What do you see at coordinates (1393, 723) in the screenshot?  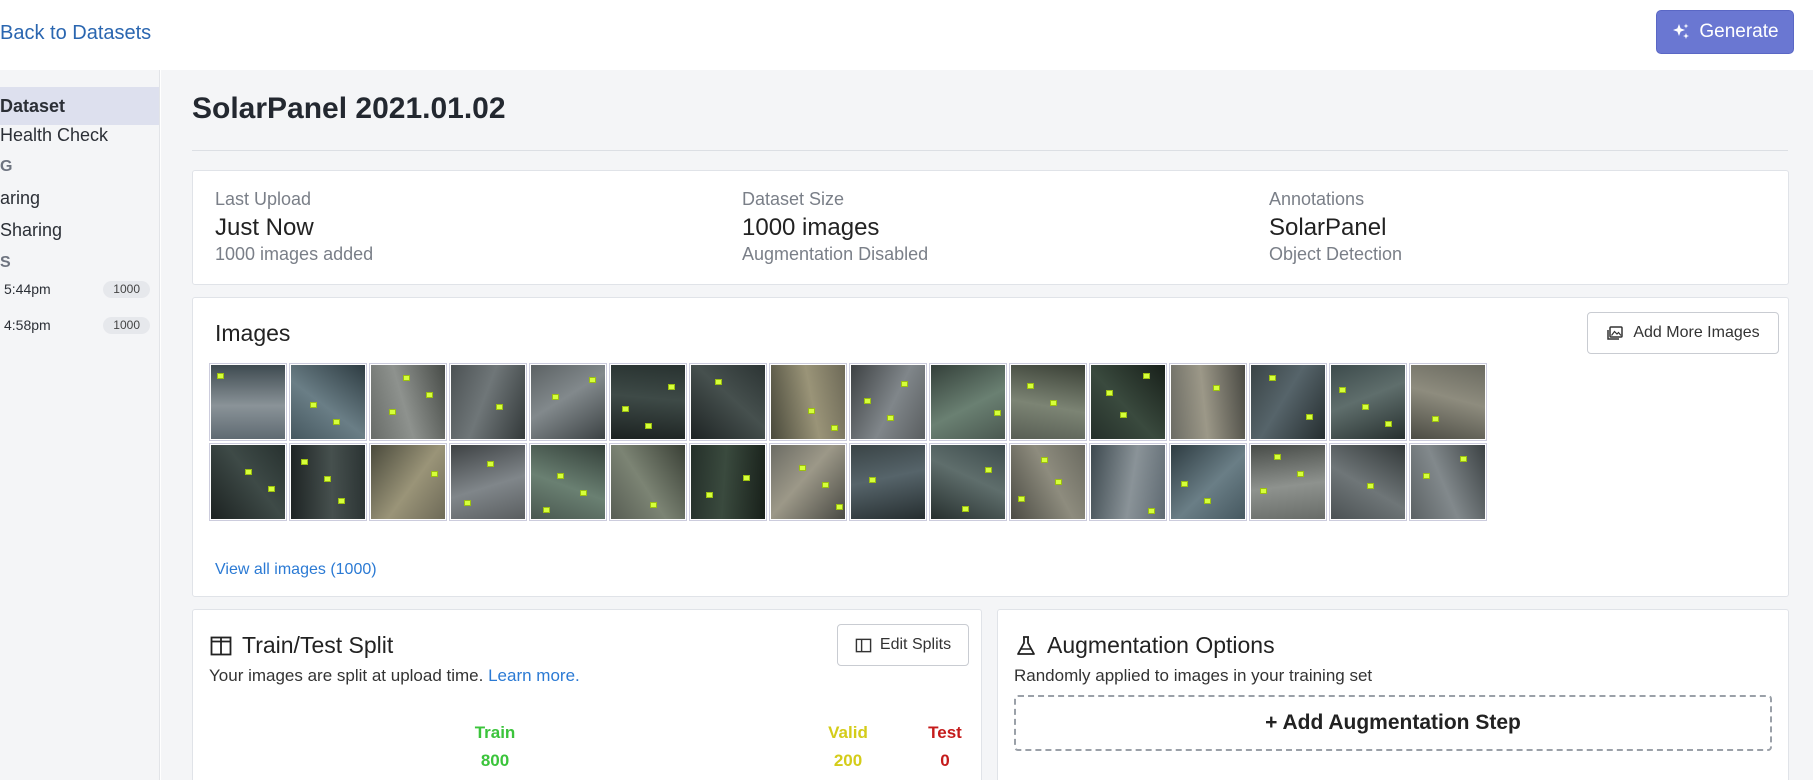 I see `add-augmentation-step-button: + Add Augmentation Step` at bounding box center [1393, 723].